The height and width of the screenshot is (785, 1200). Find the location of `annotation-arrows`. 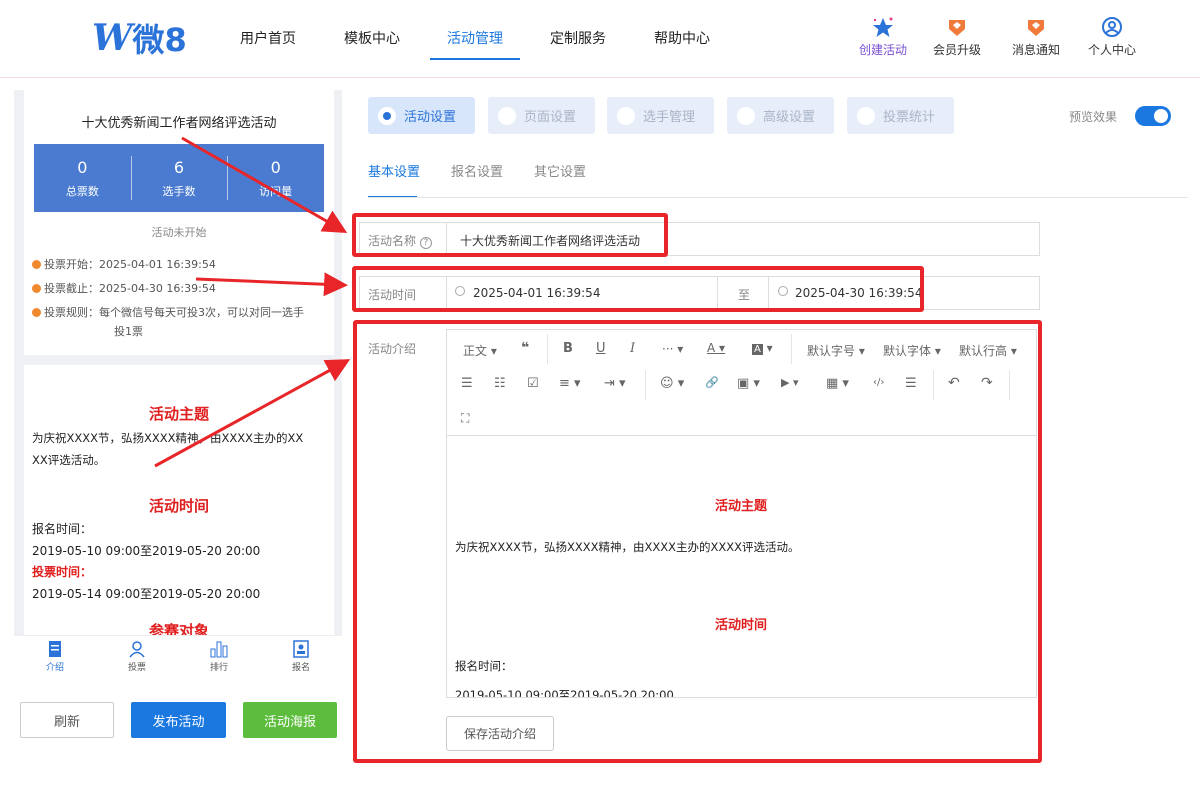

annotation-arrows is located at coordinates (252, 302).